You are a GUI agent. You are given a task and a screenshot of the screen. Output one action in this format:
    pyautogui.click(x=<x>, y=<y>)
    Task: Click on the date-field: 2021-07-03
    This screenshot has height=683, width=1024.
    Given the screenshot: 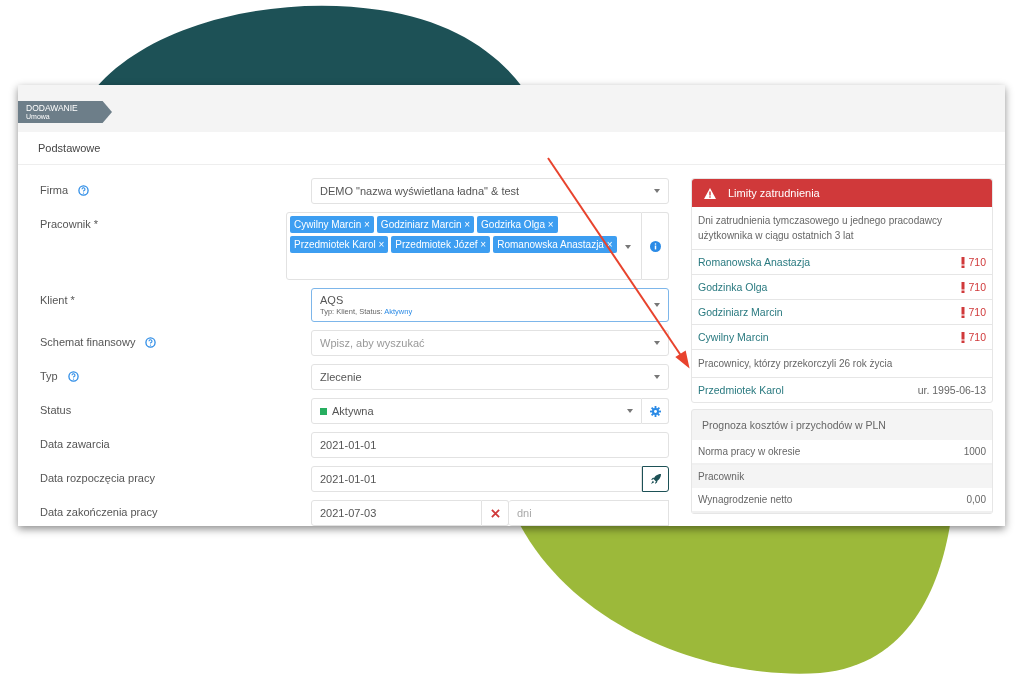 What is the action you would take?
    pyautogui.click(x=396, y=513)
    